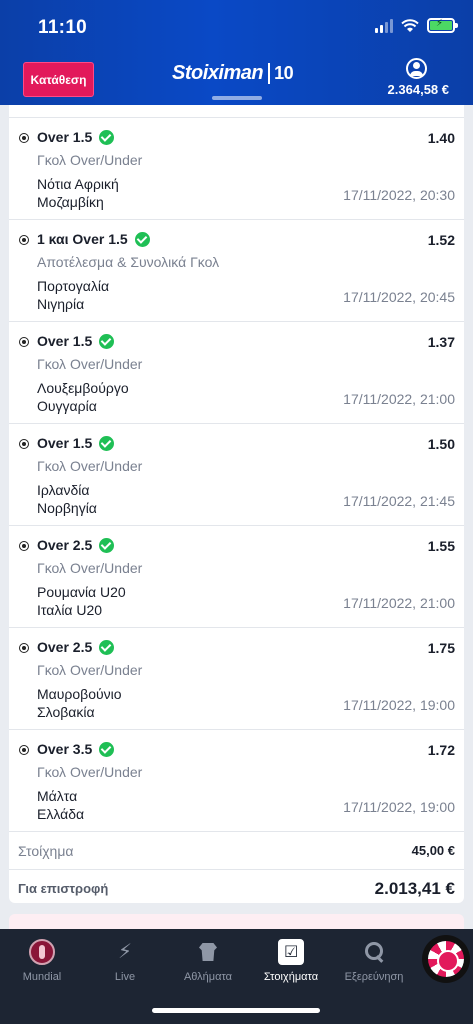 The height and width of the screenshot is (1024, 473). I want to click on tab-explore: Εξερεύνηση, so click(374, 961).